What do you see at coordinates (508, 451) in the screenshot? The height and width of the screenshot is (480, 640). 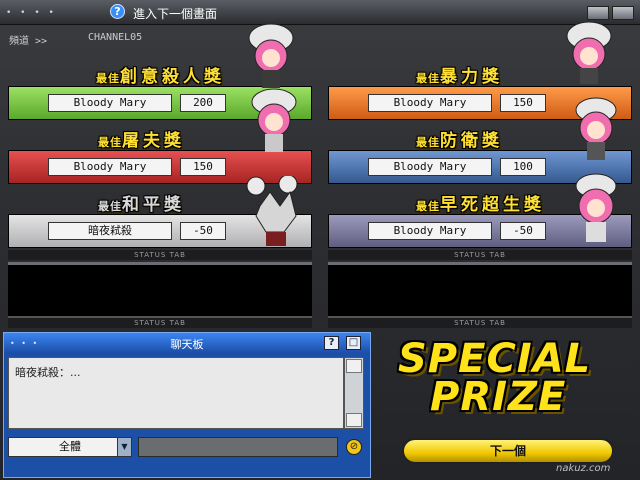 I see `next-button: 下一個` at bounding box center [508, 451].